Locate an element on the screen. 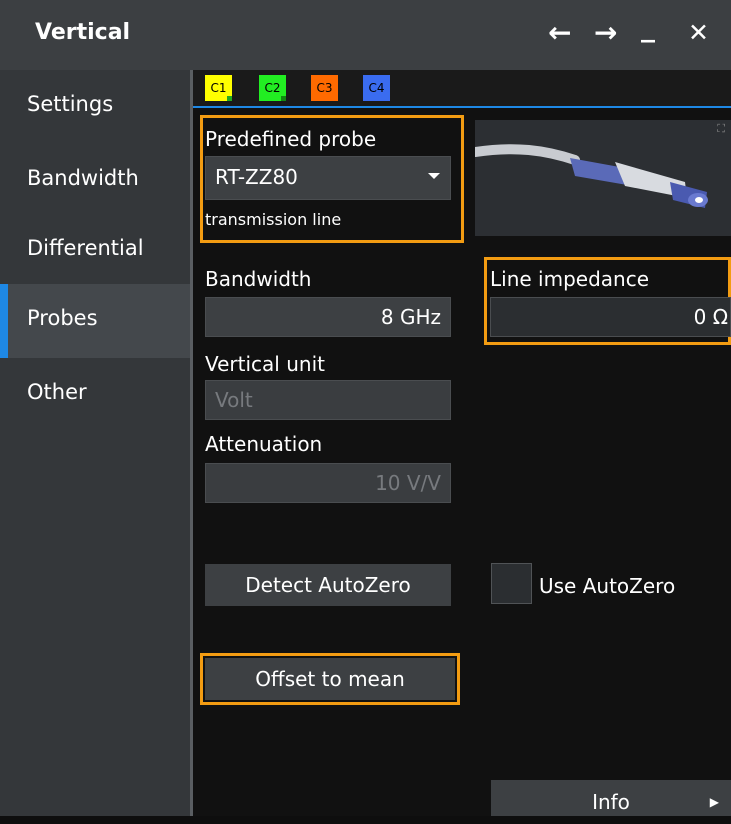 This screenshot has width=731, height=824. tab-underline is located at coordinates (462, 107).